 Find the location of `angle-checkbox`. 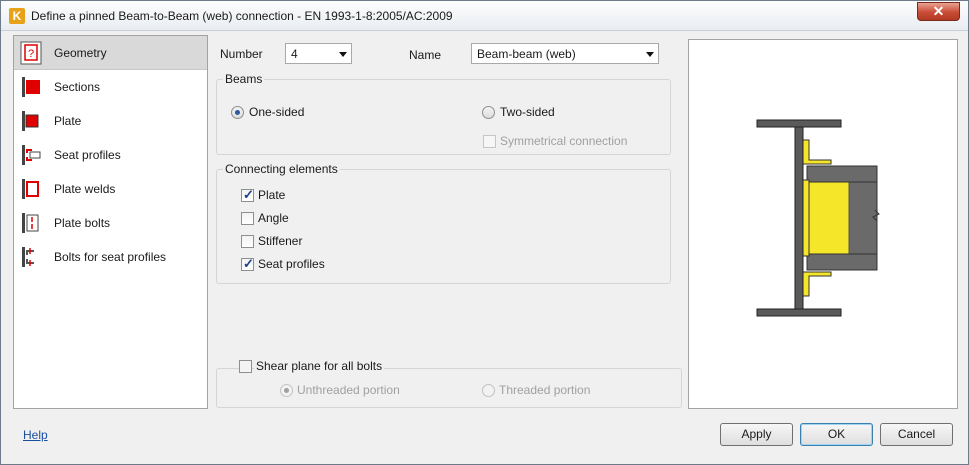

angle-checkbox is located at coordinates (247, 218).